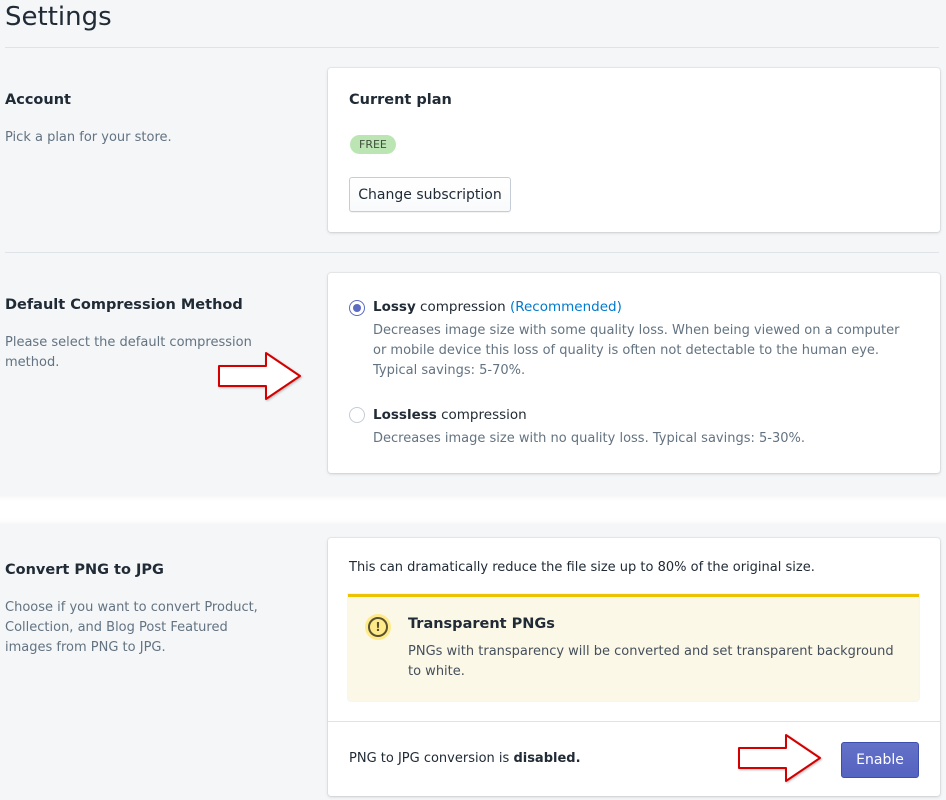  I want to click on lossy-radio, so click(357, 308).